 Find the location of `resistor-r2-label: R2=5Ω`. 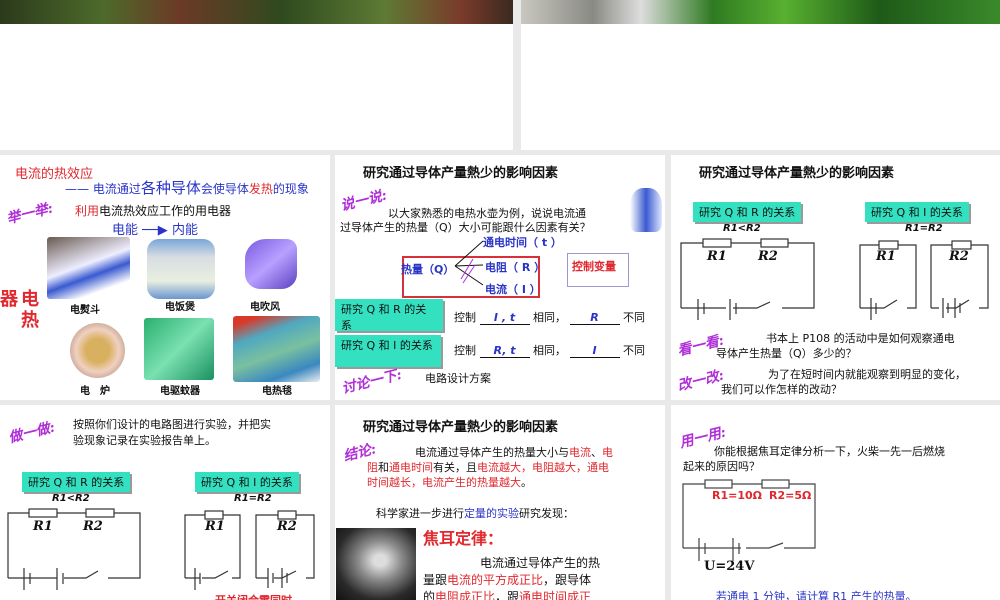

resistor-r2-label: R2=5Ω is located at coordinates (790, 495).